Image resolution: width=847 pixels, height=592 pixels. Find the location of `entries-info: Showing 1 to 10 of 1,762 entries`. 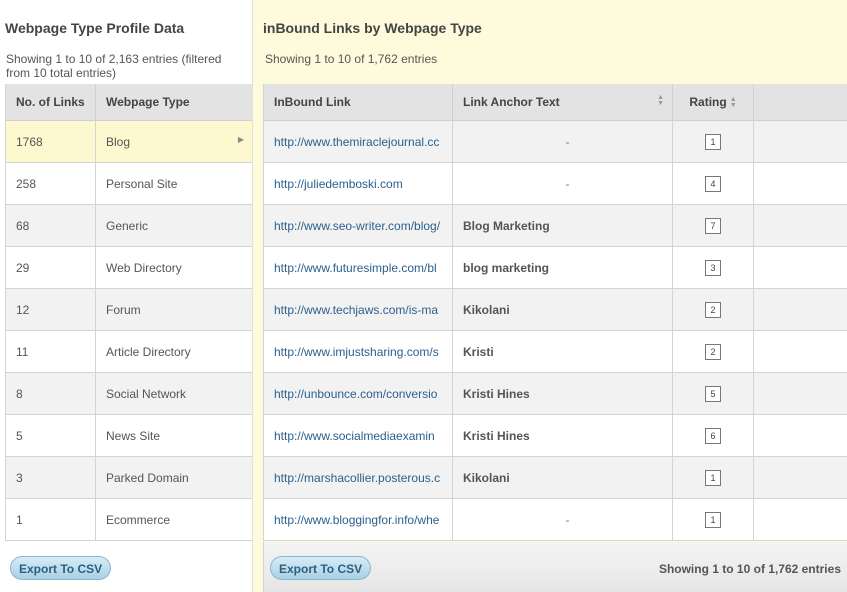

entries-info: Showing 1 to 10 of 1,762 entries is located at coordinates (351, 59).